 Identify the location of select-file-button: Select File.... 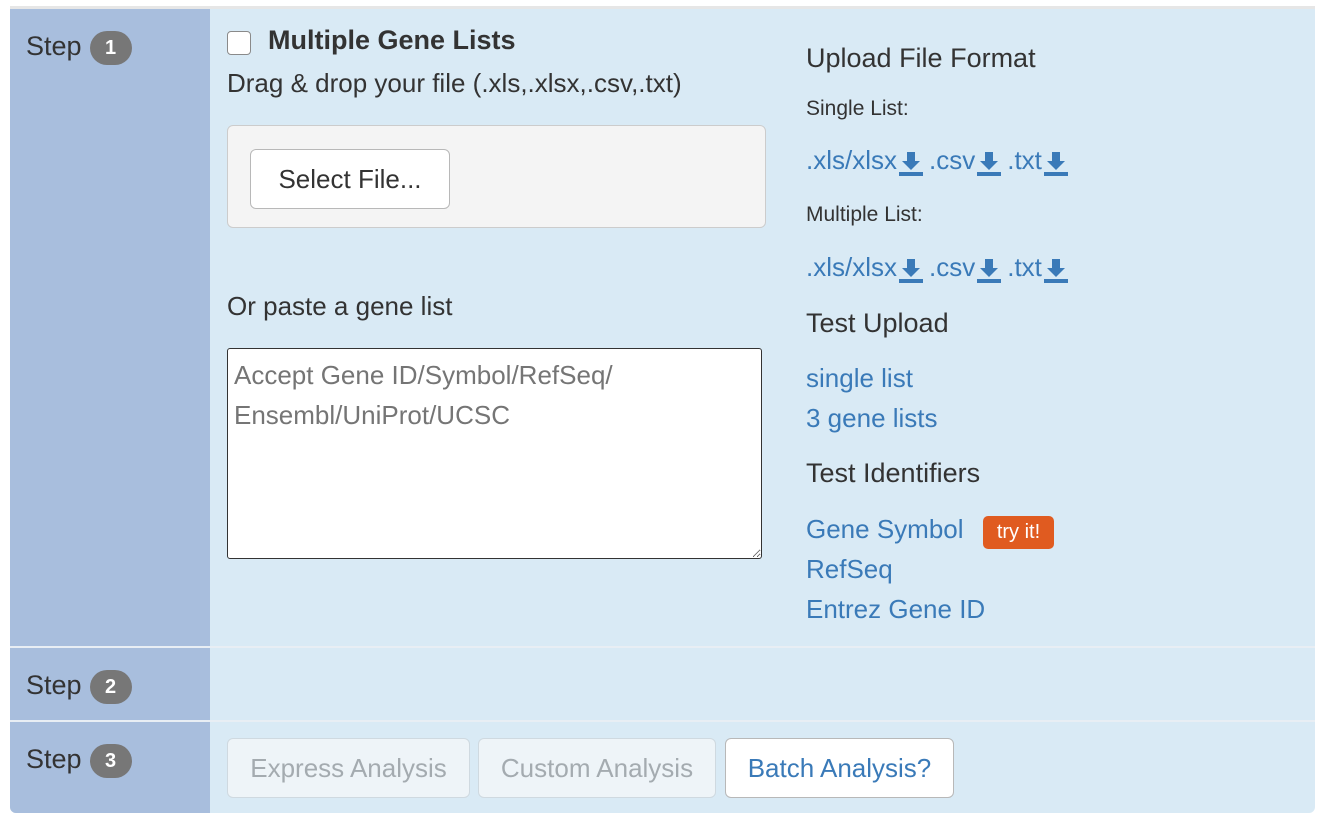
(350, 179).